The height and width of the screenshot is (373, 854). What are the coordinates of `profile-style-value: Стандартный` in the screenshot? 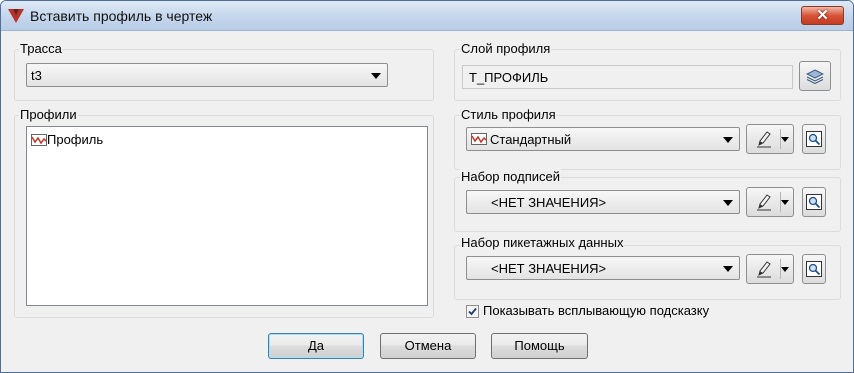 It's located at (531, 139).